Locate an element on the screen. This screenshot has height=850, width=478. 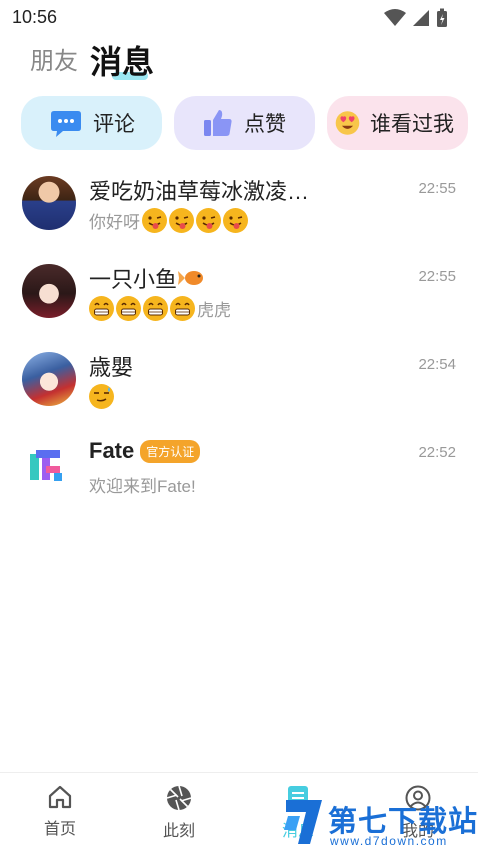
message-time: 22:54 is located at coordinates (437, 364).